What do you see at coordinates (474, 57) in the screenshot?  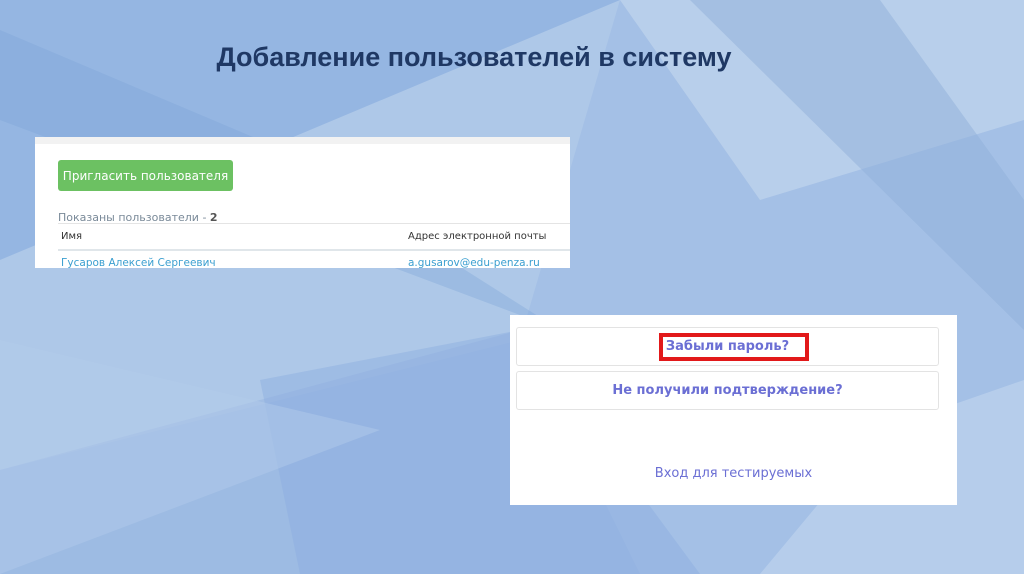 I see `slide-title: Добавление пользователей в систему` at bounding box center [474, 57].